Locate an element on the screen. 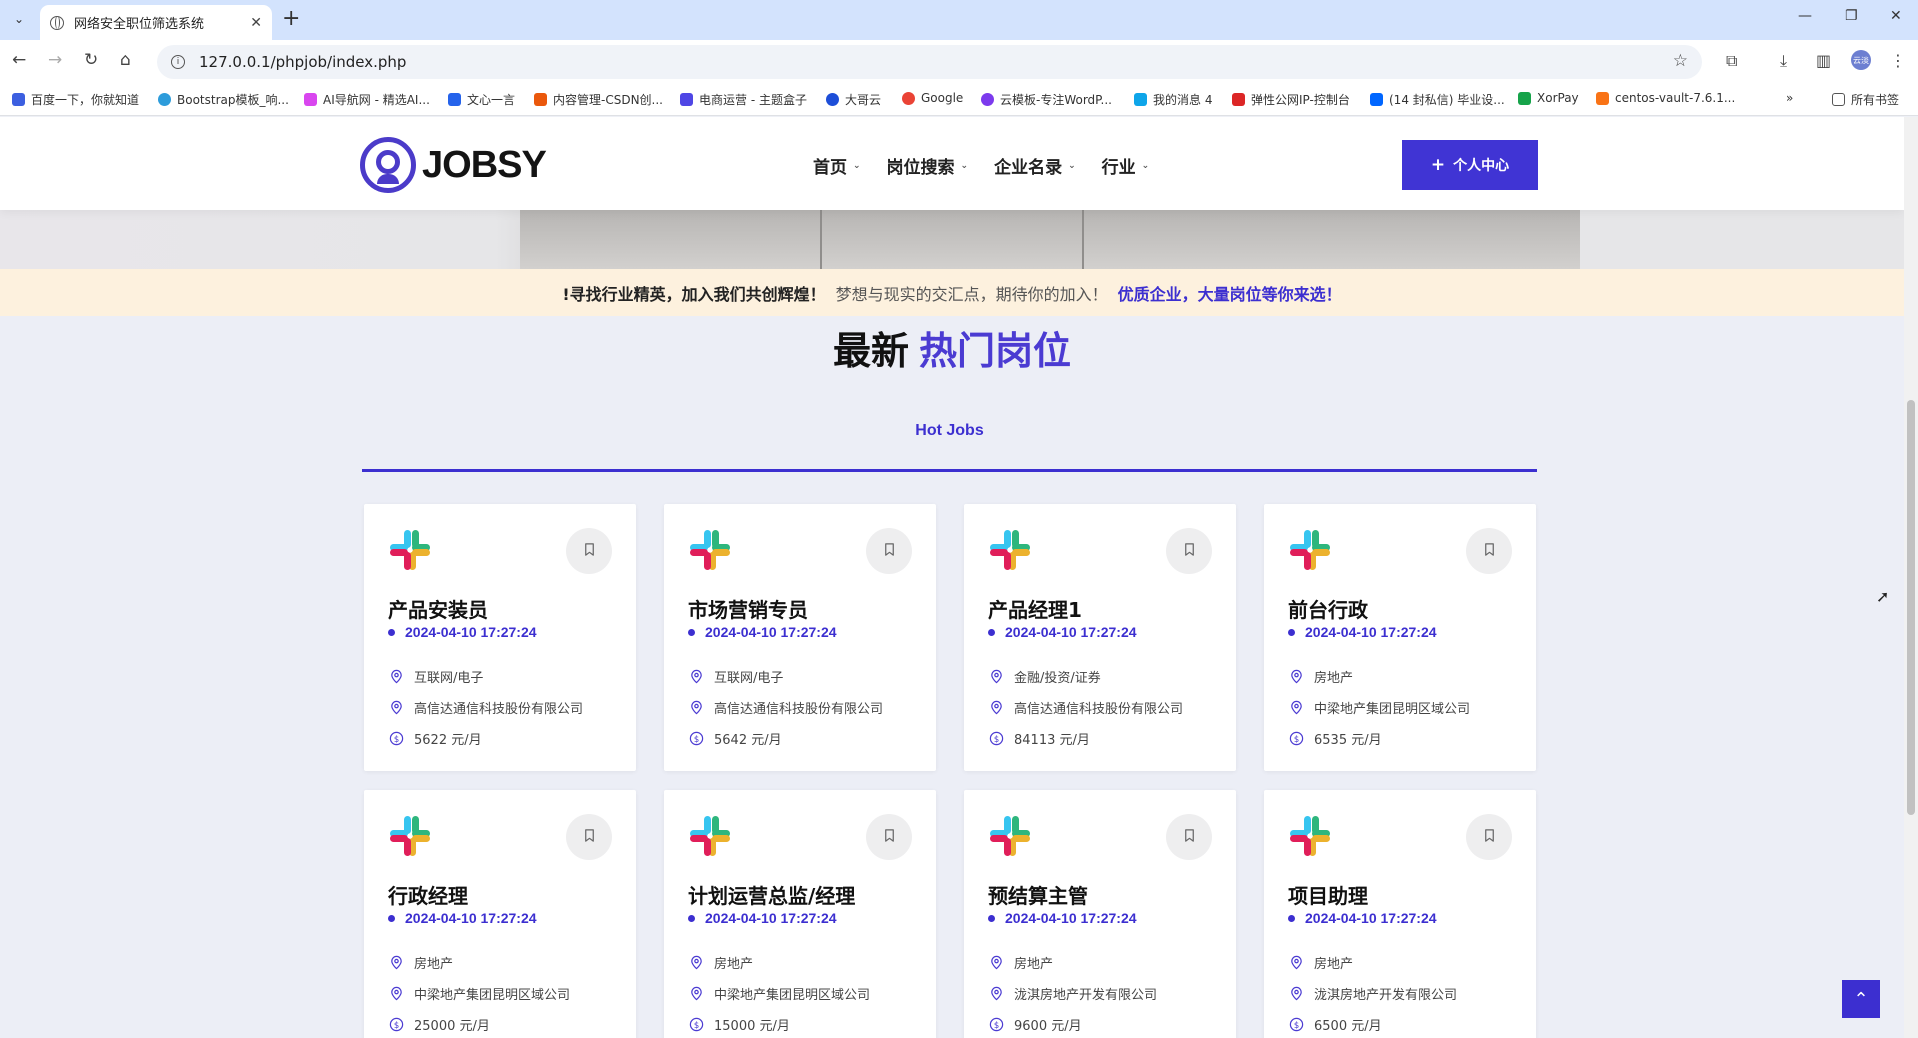  bookmark-item: 我的消息 4 is located at coordinates (1173, 99).